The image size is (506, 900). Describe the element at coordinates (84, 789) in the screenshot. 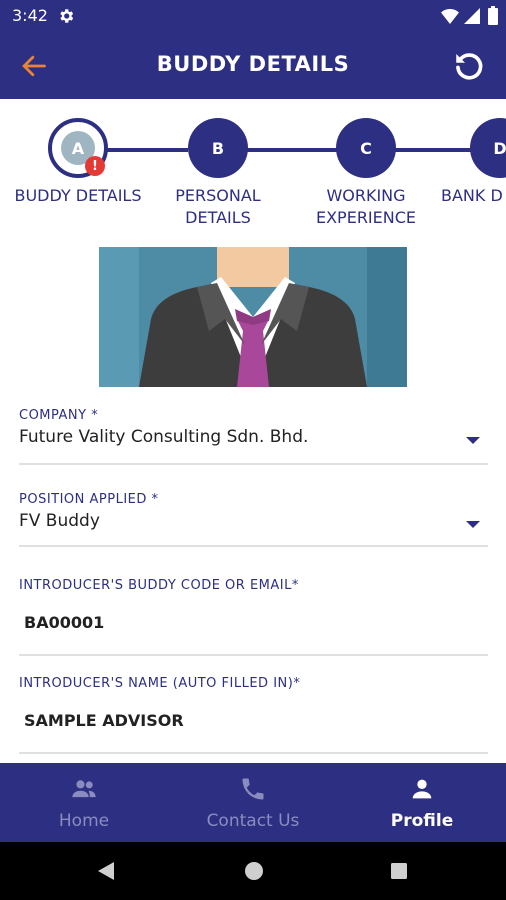

I see `people-icon` at that location.